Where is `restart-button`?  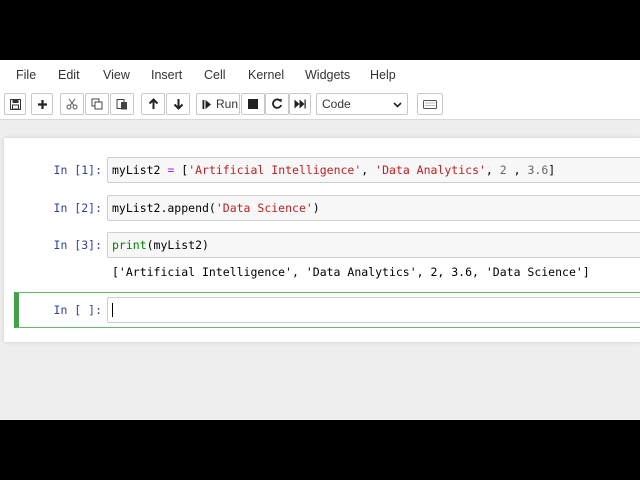 restart-button is located at coordinates (277, 104).